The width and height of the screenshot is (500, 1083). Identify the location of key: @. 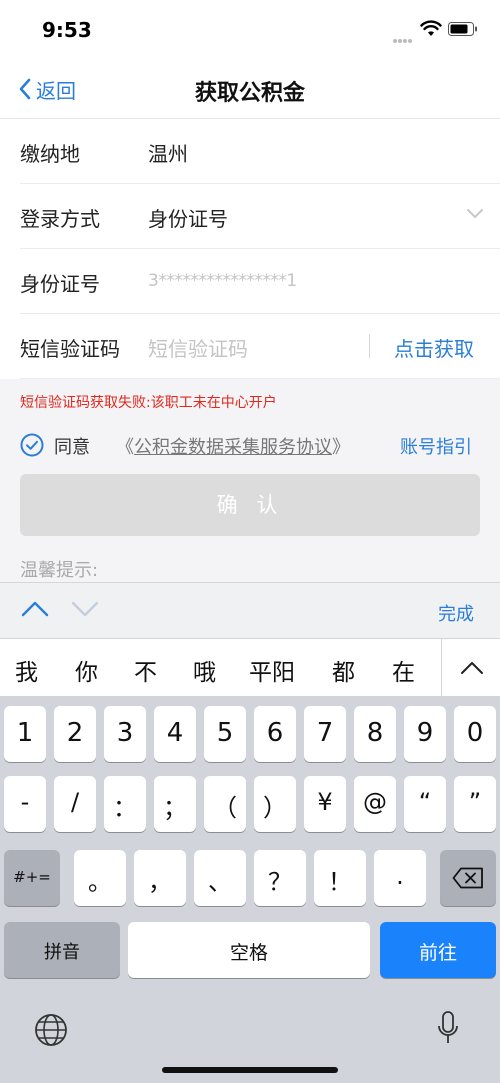
(375, 804).